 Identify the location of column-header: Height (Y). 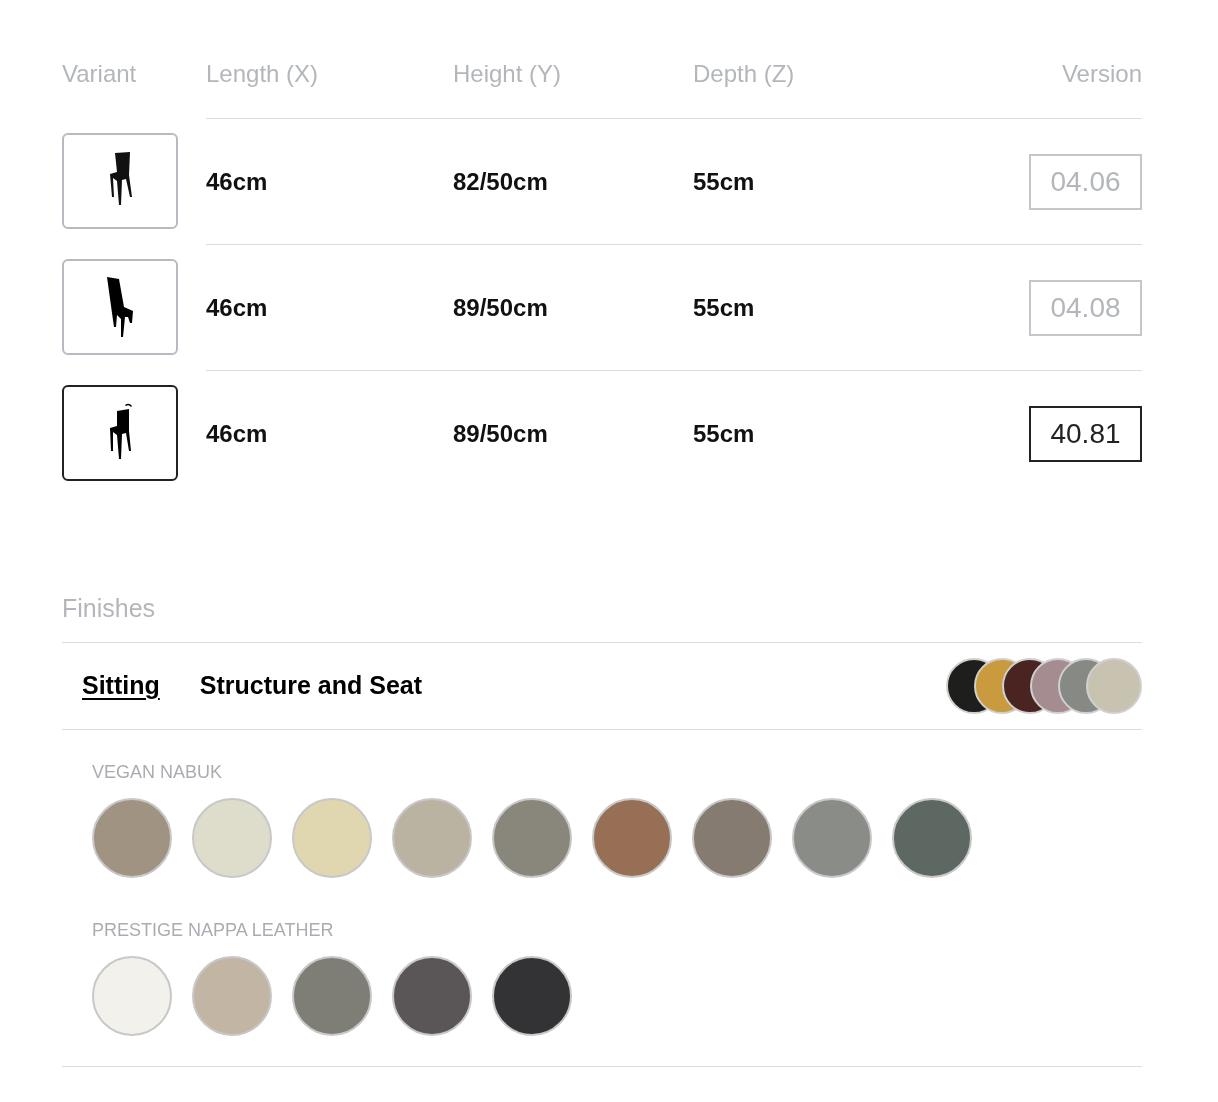
(508, 74).